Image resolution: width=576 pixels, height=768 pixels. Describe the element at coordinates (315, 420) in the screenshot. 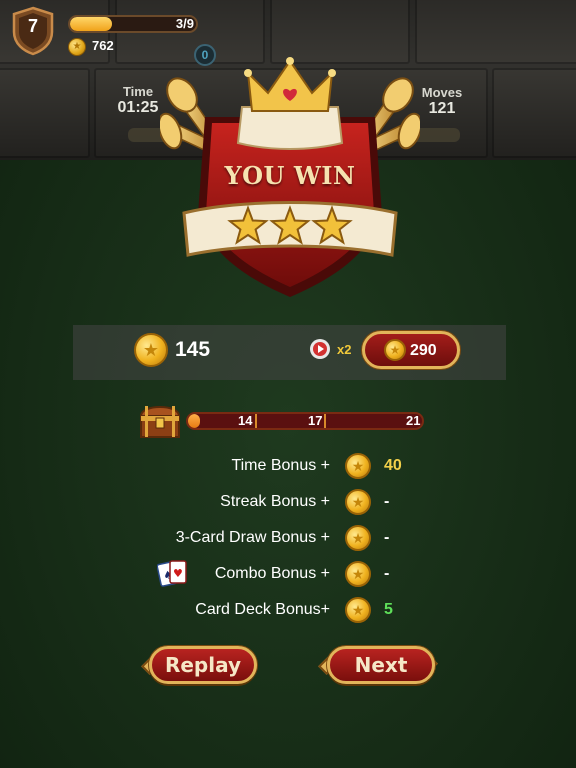

I see `milestone-label: 17` at that location.